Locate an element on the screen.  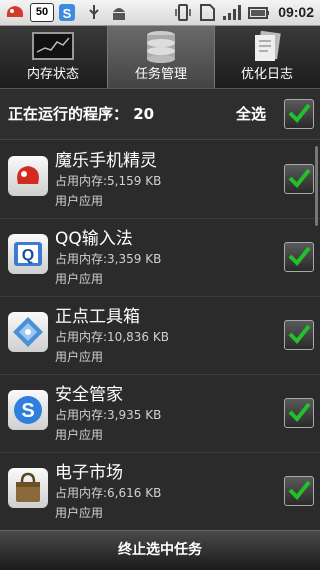
tab-bar: 内存状态 任务管理 优化日志 is located at coordinates (160, 57).